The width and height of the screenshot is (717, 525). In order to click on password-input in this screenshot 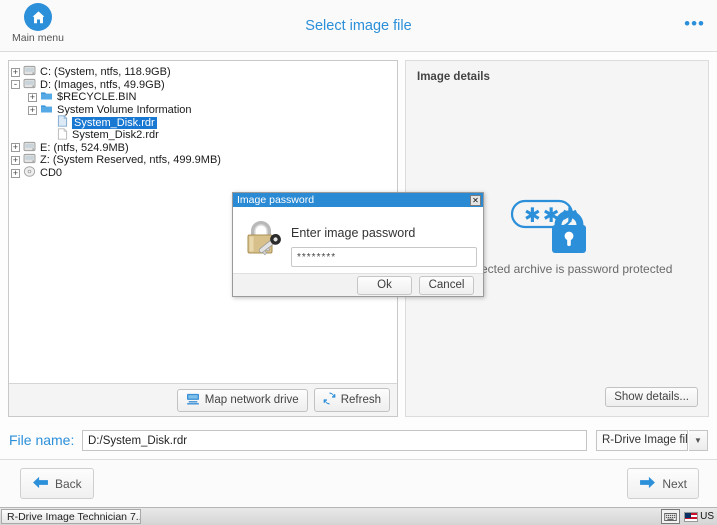, I will do `click(384, 257)`.